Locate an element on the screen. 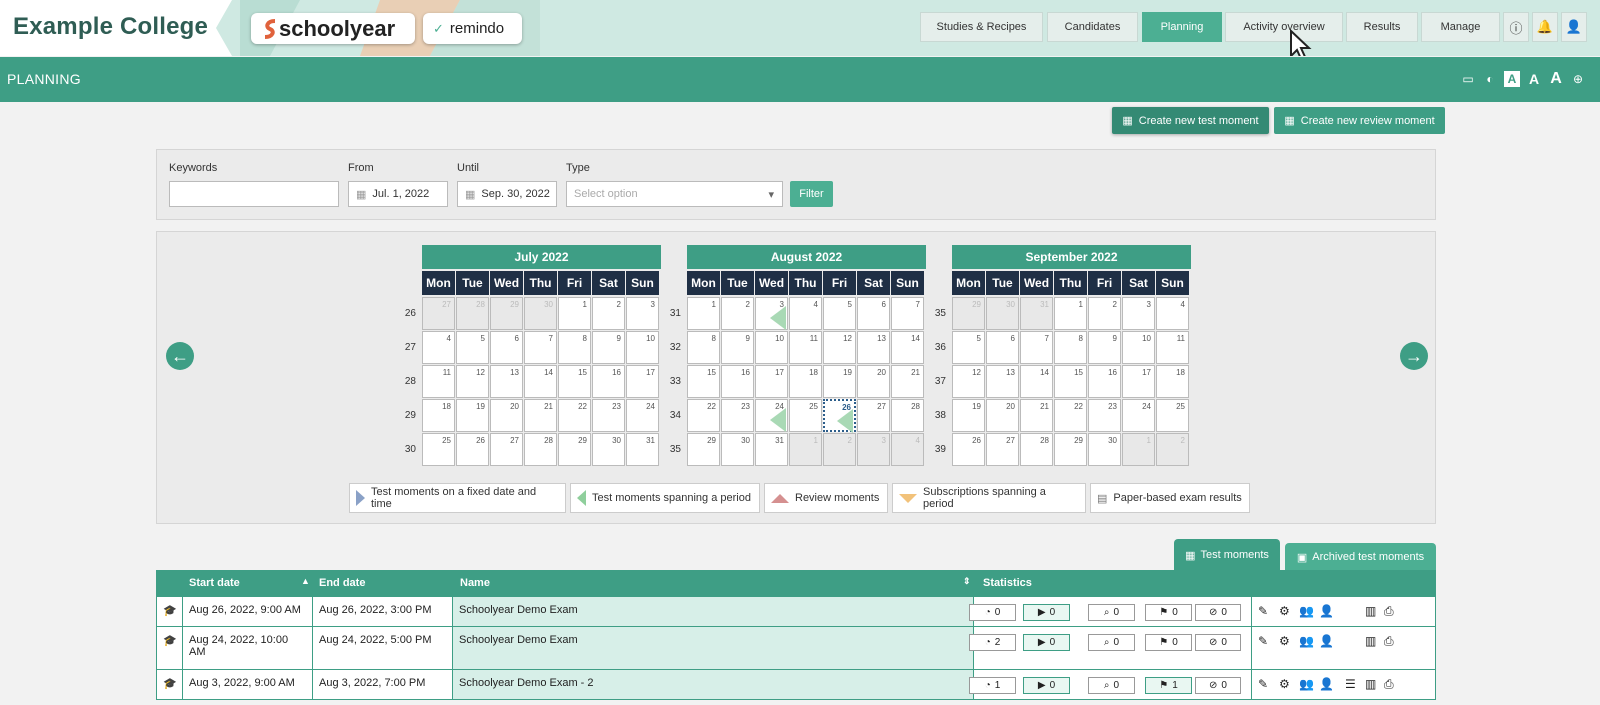 Image resolution: width=1600 pixels, height=705 pixels. create-review-moment-button: ▦ Create new review moment is located at coordinates (1359, 120).